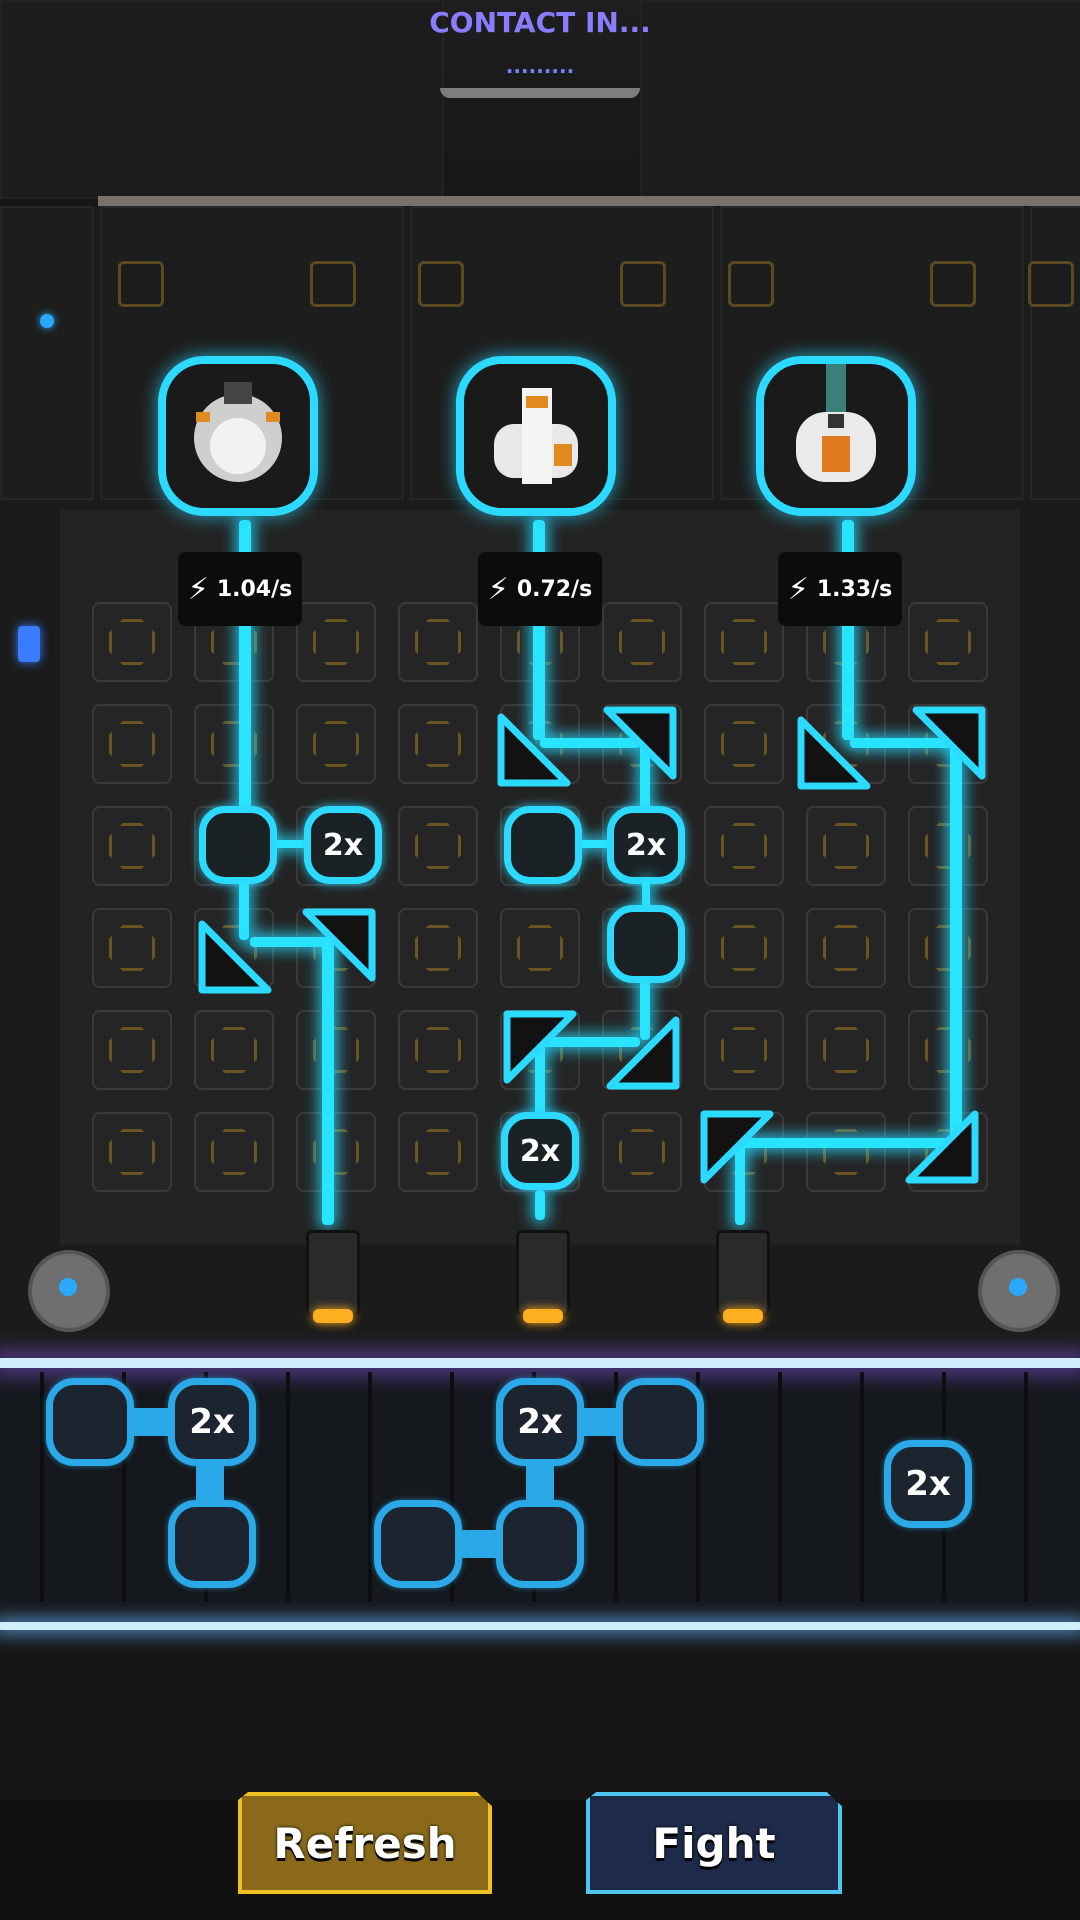  What do you see at coordinates (540, 93) in the screenshot?
I see `header-tab` at bounding box center [540, 93].